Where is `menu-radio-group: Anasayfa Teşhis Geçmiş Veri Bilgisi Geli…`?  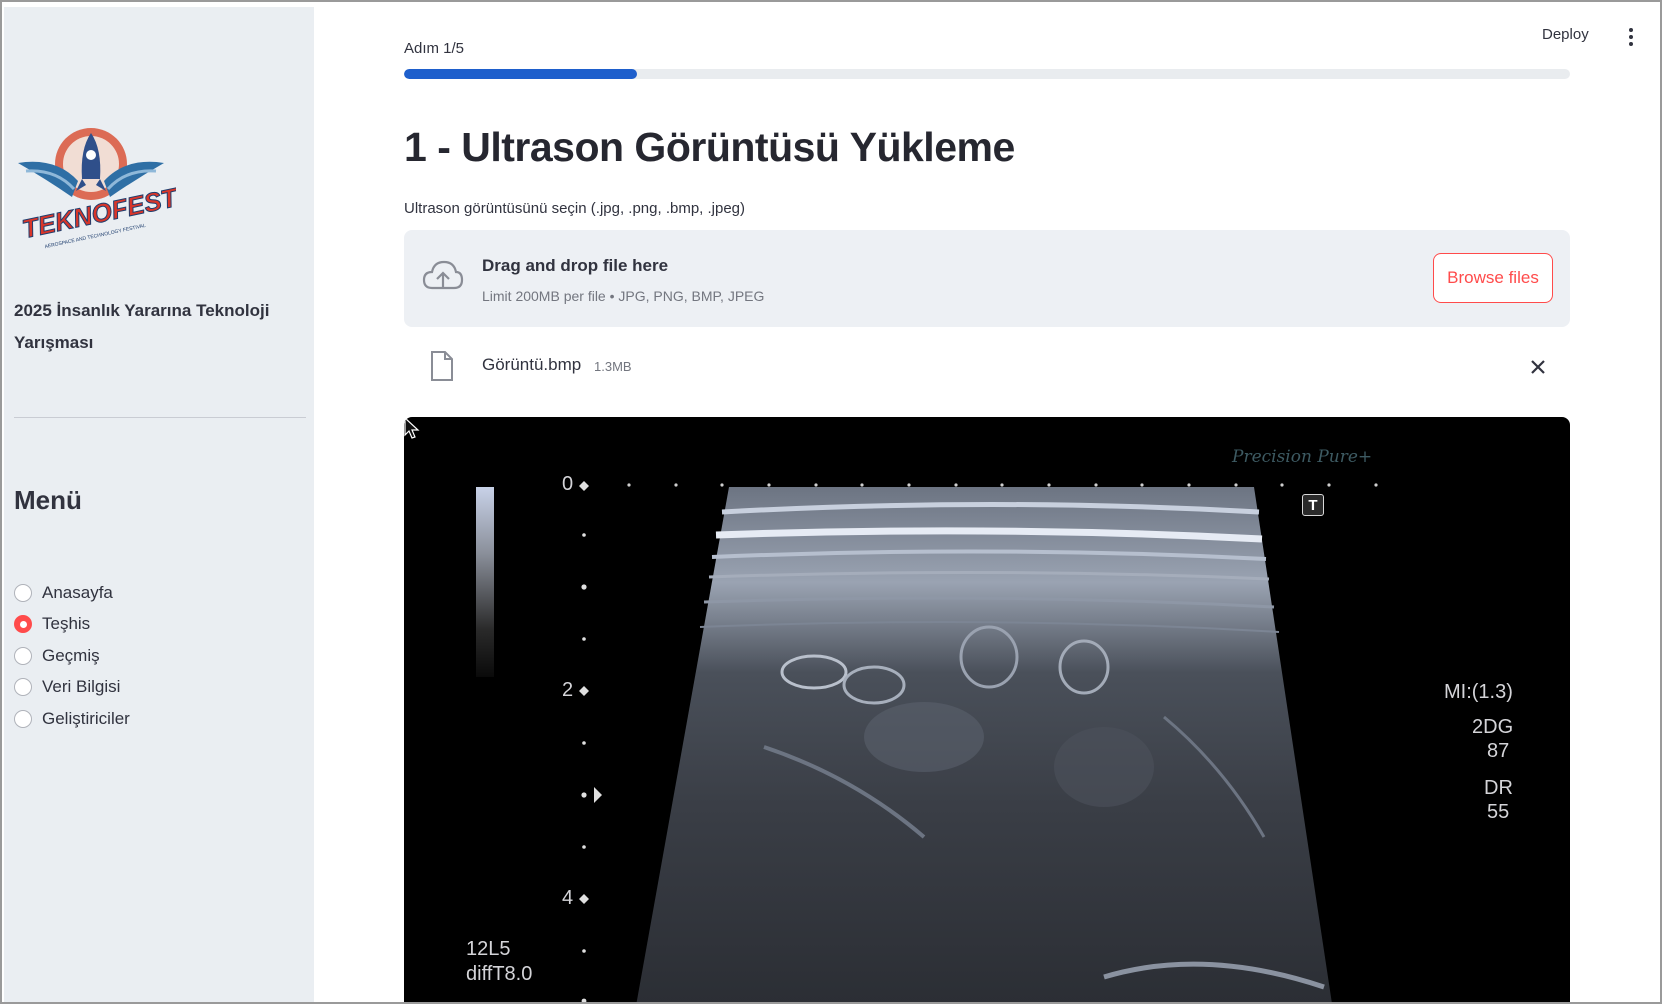 menu-radio-group: Anasayfa Teşhis Geçmiş Veri Bilgisi Geli… is located at coordinates (72, 656).